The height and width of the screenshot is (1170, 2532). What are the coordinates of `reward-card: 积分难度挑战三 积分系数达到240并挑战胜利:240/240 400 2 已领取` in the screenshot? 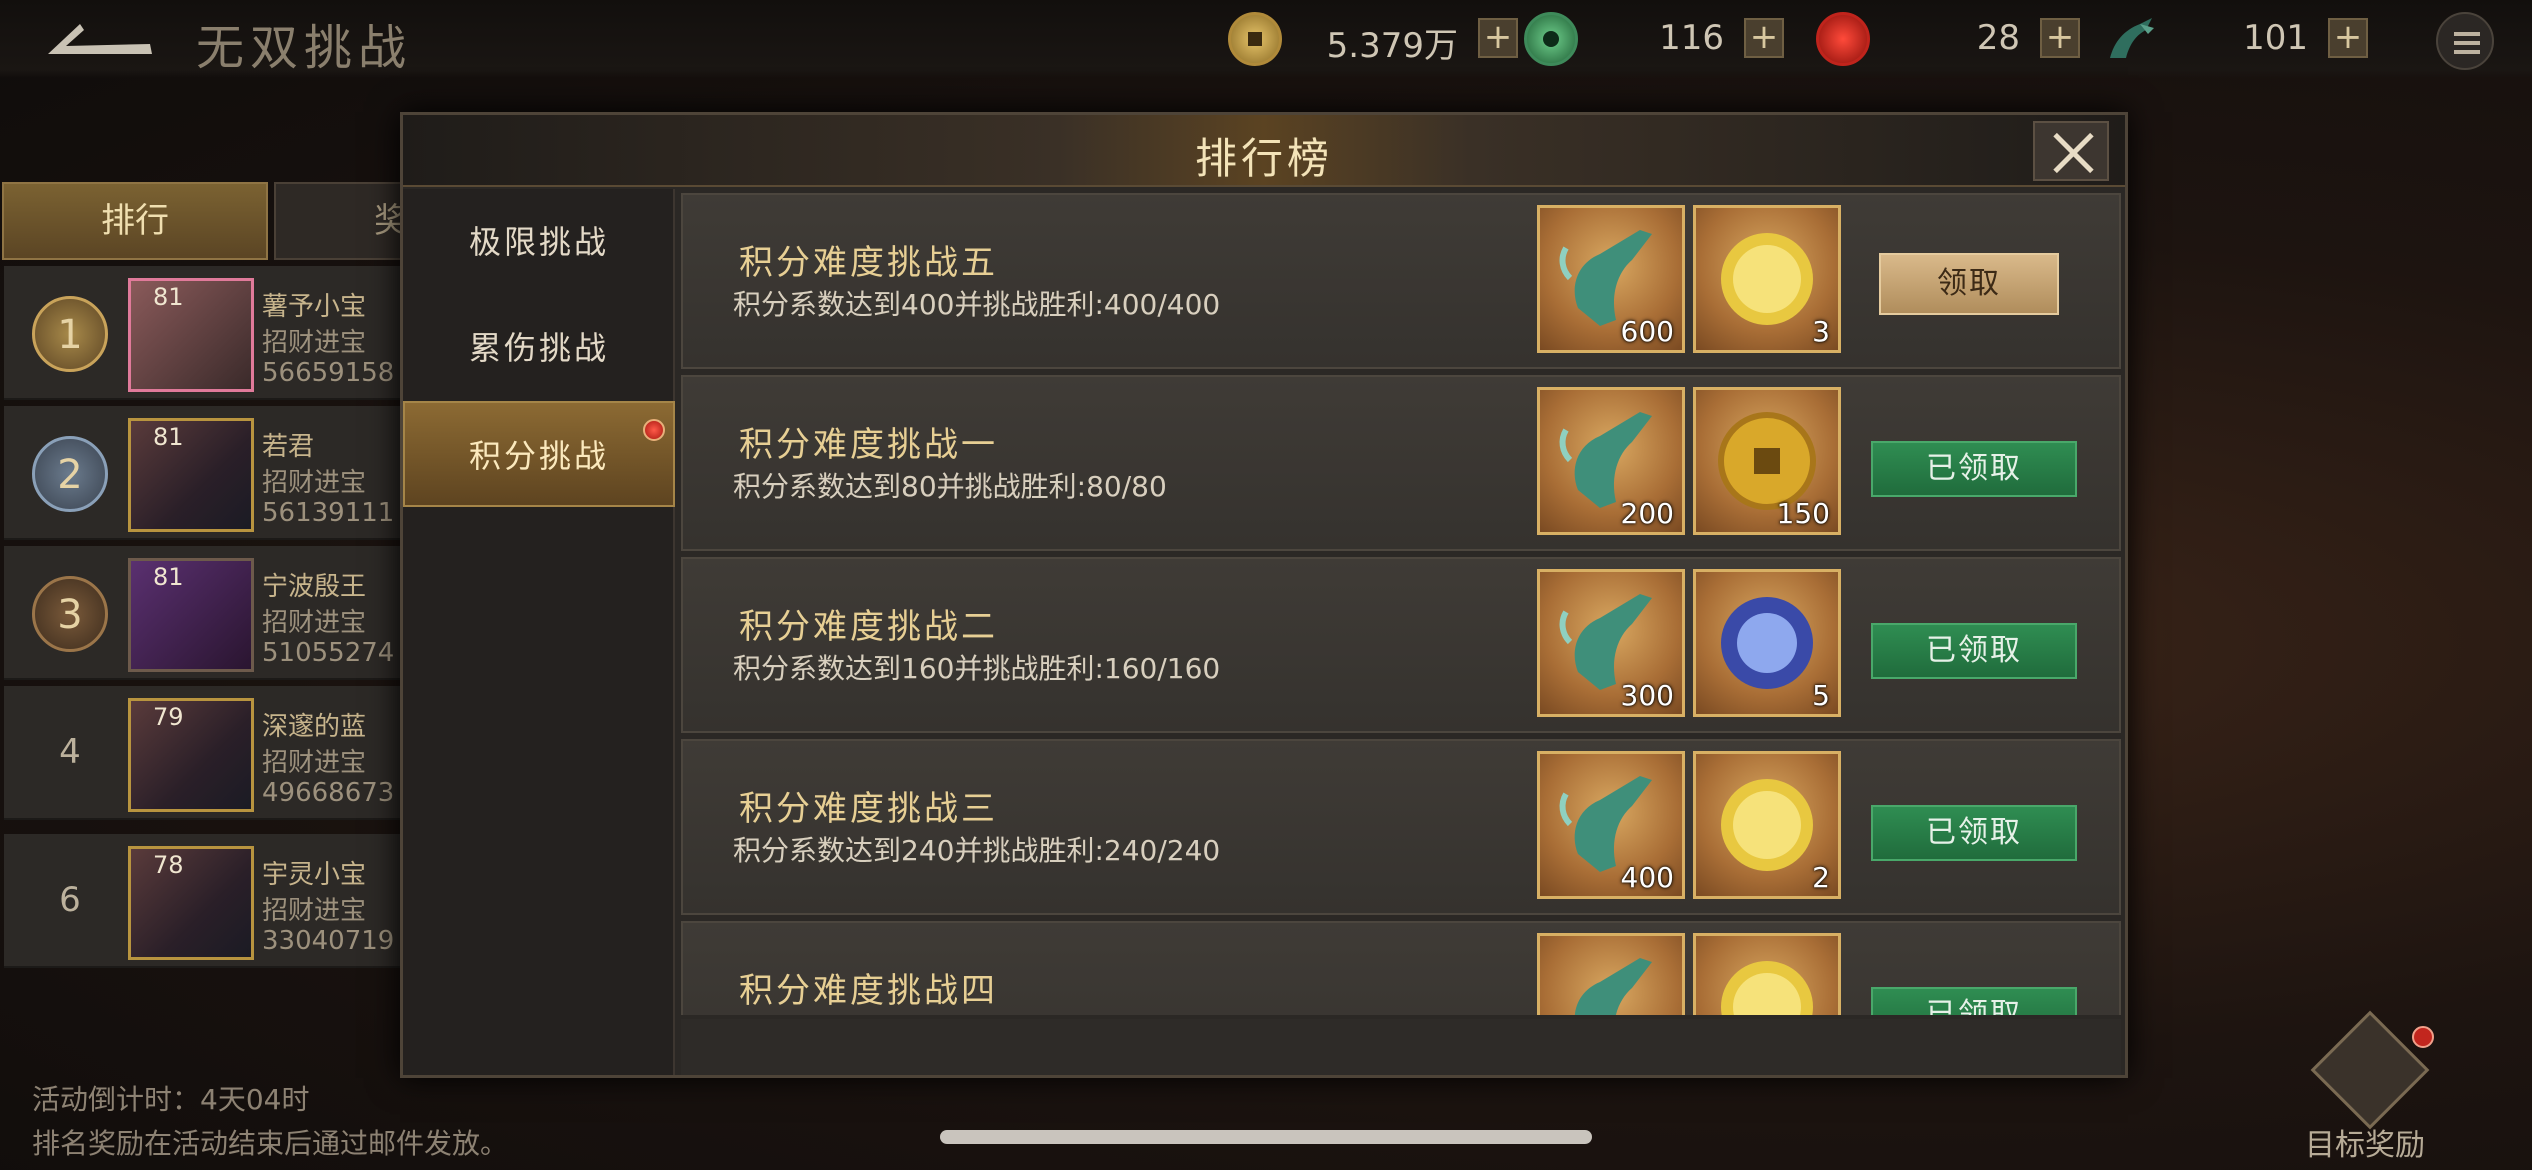 It's located at (1401, 827).